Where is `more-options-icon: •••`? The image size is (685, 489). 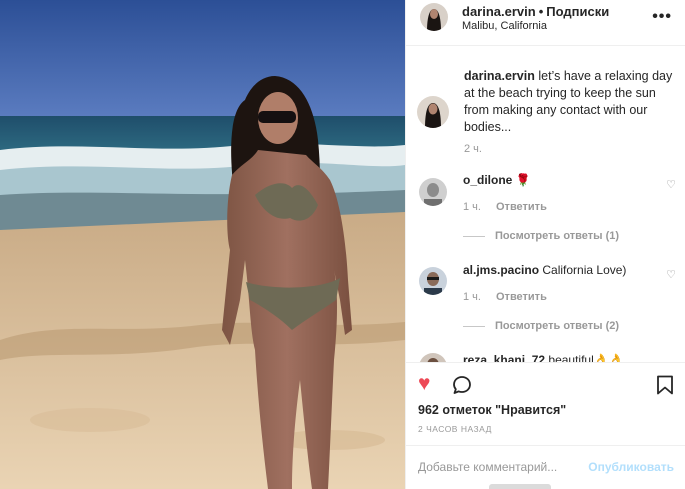
more-options-icon: ••• is located at coordinates (662, 17).